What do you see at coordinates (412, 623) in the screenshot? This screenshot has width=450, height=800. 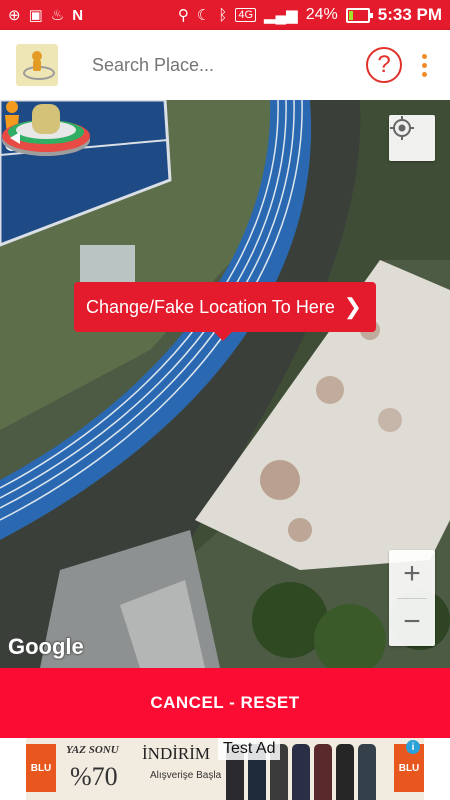 I see `zoom-out-button: −` at bounding box center [412, 623].